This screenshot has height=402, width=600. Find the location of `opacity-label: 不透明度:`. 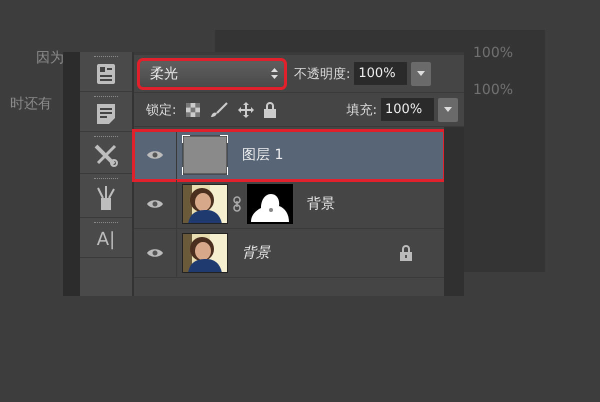

opacity-label: 不透明度: is located at coordinates (322, 74).